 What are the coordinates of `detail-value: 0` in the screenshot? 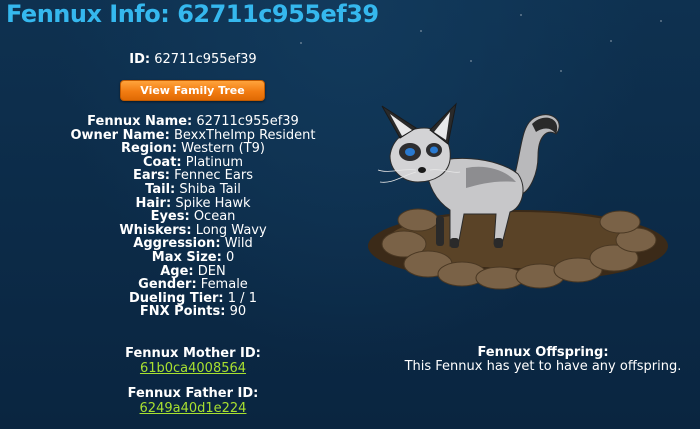 It's located at (230, 257).